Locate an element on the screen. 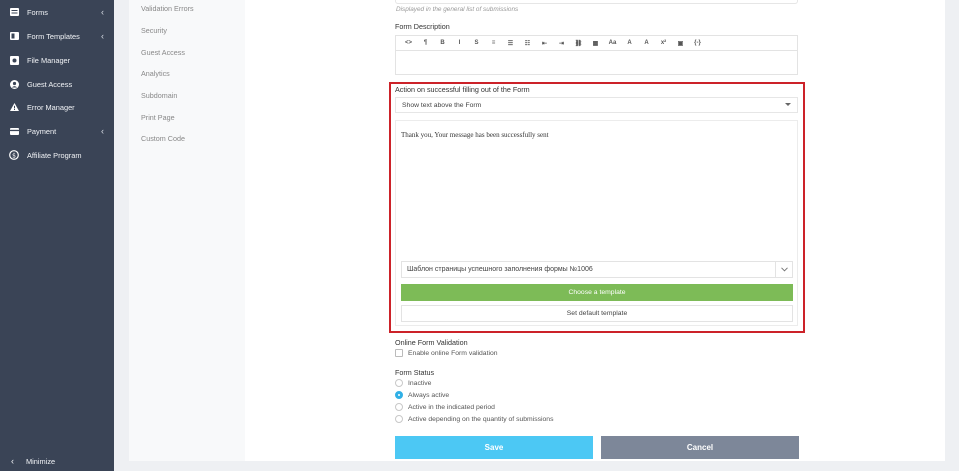 This screenshot has width=959, height=471. sidebar-item-label: File Manager is located at coordinates (49, 60).